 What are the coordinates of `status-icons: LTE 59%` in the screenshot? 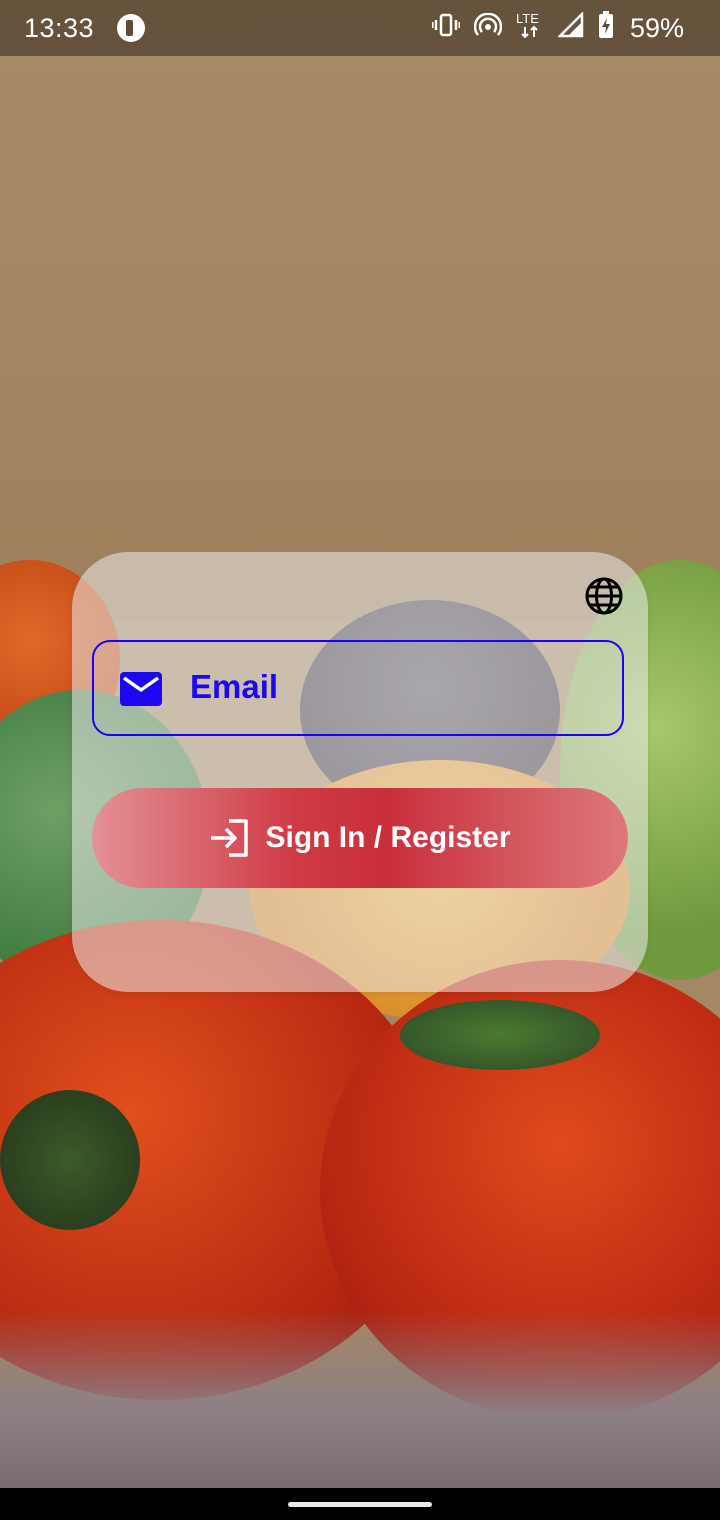 It's located at (557, 28).